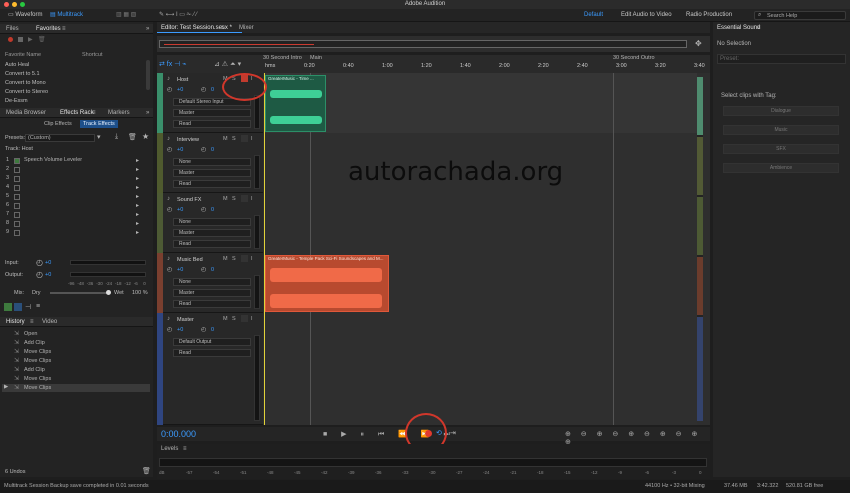 The width and height of the screenshot is (850, 493). I want to click on list-view-icon, so click(18, 307).